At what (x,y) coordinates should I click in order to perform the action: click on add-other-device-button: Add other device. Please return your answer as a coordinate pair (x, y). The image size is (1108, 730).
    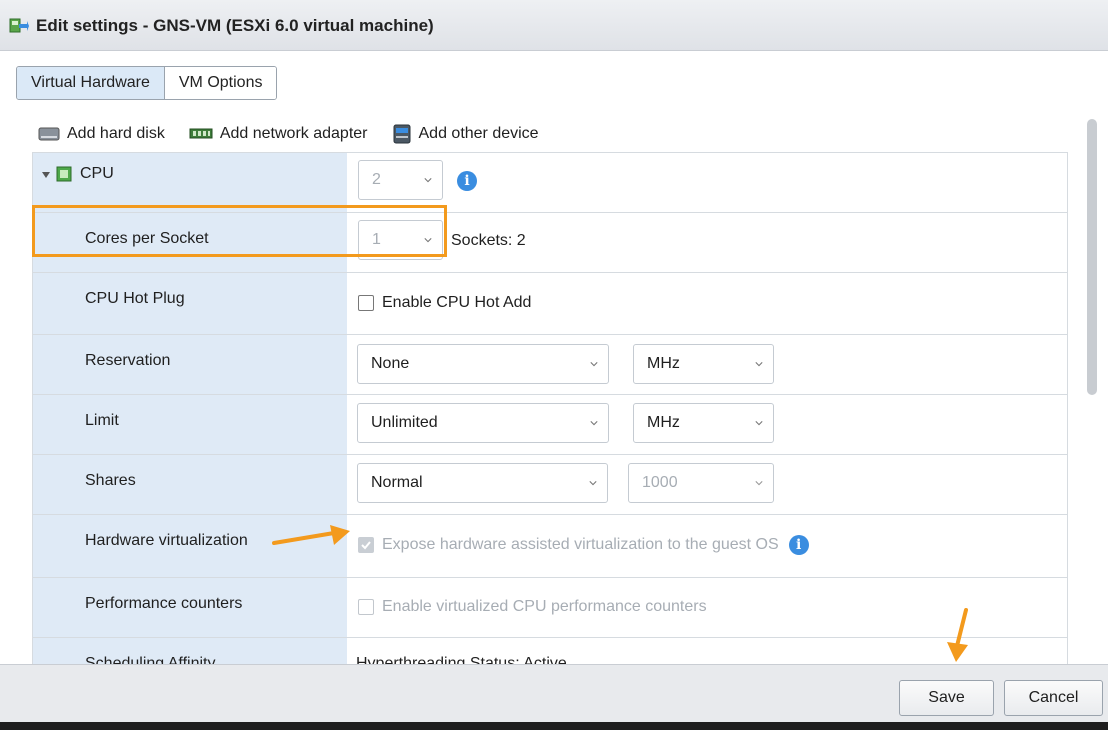
    Looking at the image, I should click on (465, 134).